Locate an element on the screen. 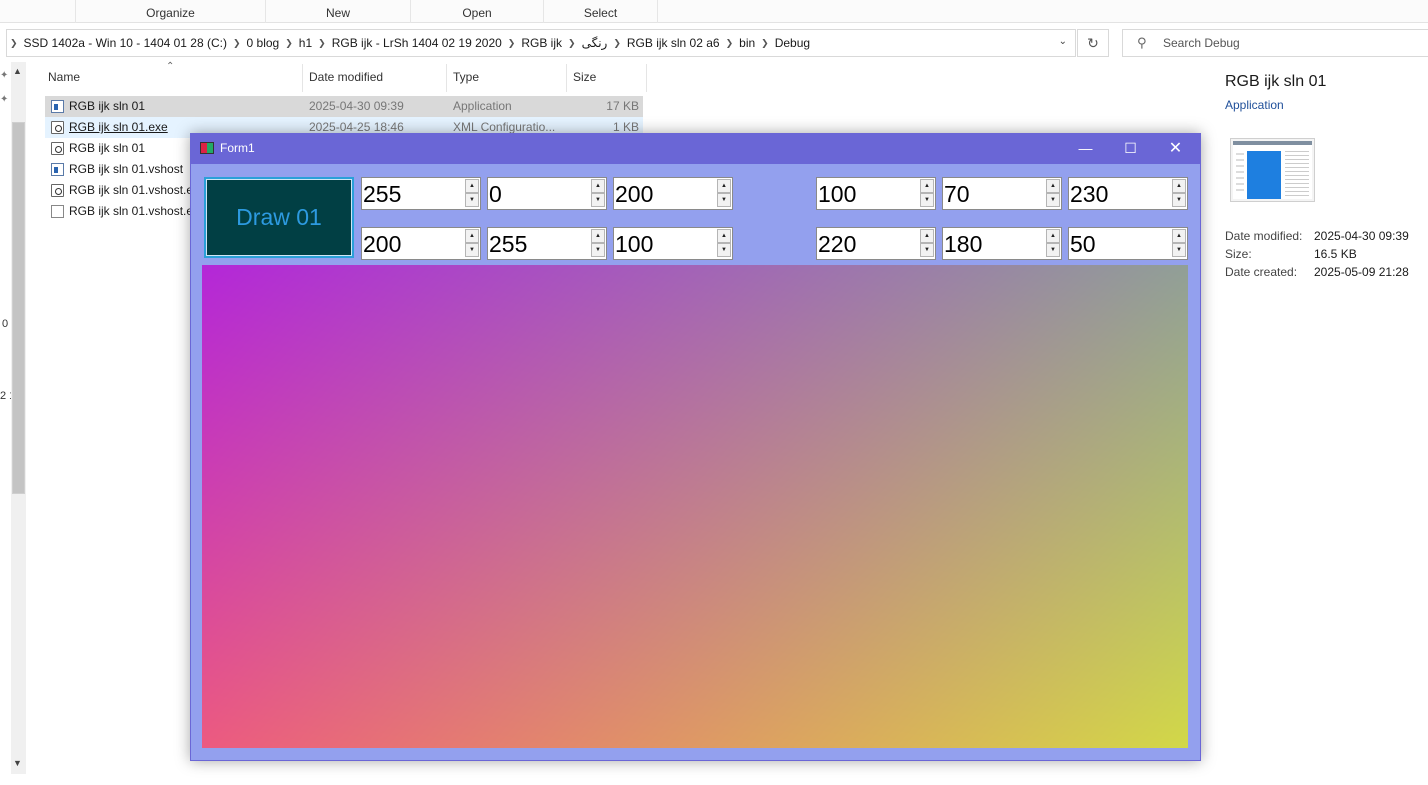 The width and height of the screenshot is (1428, 785). nav-scrollbar: ▲ ▼ is located at coordinates (18, 418).